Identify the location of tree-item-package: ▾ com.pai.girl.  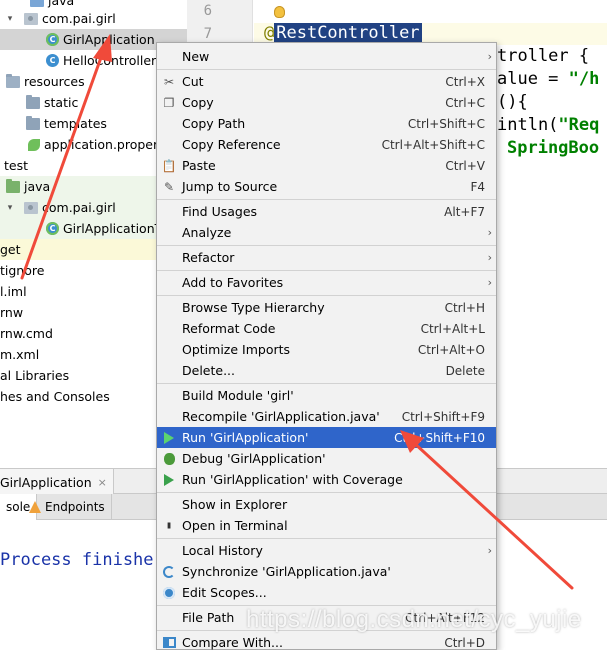
(93, 18).